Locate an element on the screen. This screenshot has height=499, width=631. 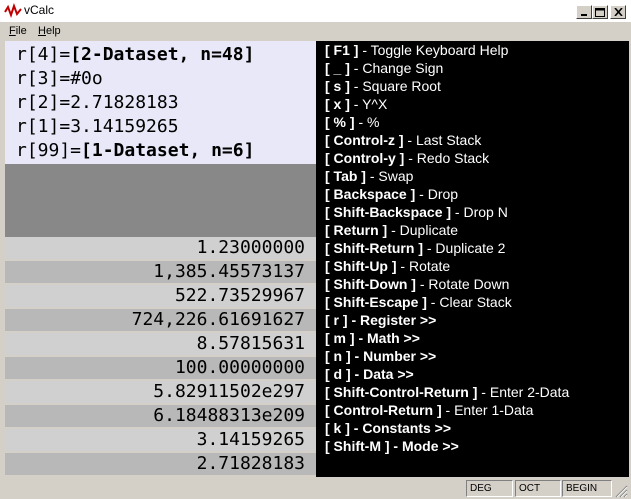
minimize-icon is located at coordinates (584, 15).